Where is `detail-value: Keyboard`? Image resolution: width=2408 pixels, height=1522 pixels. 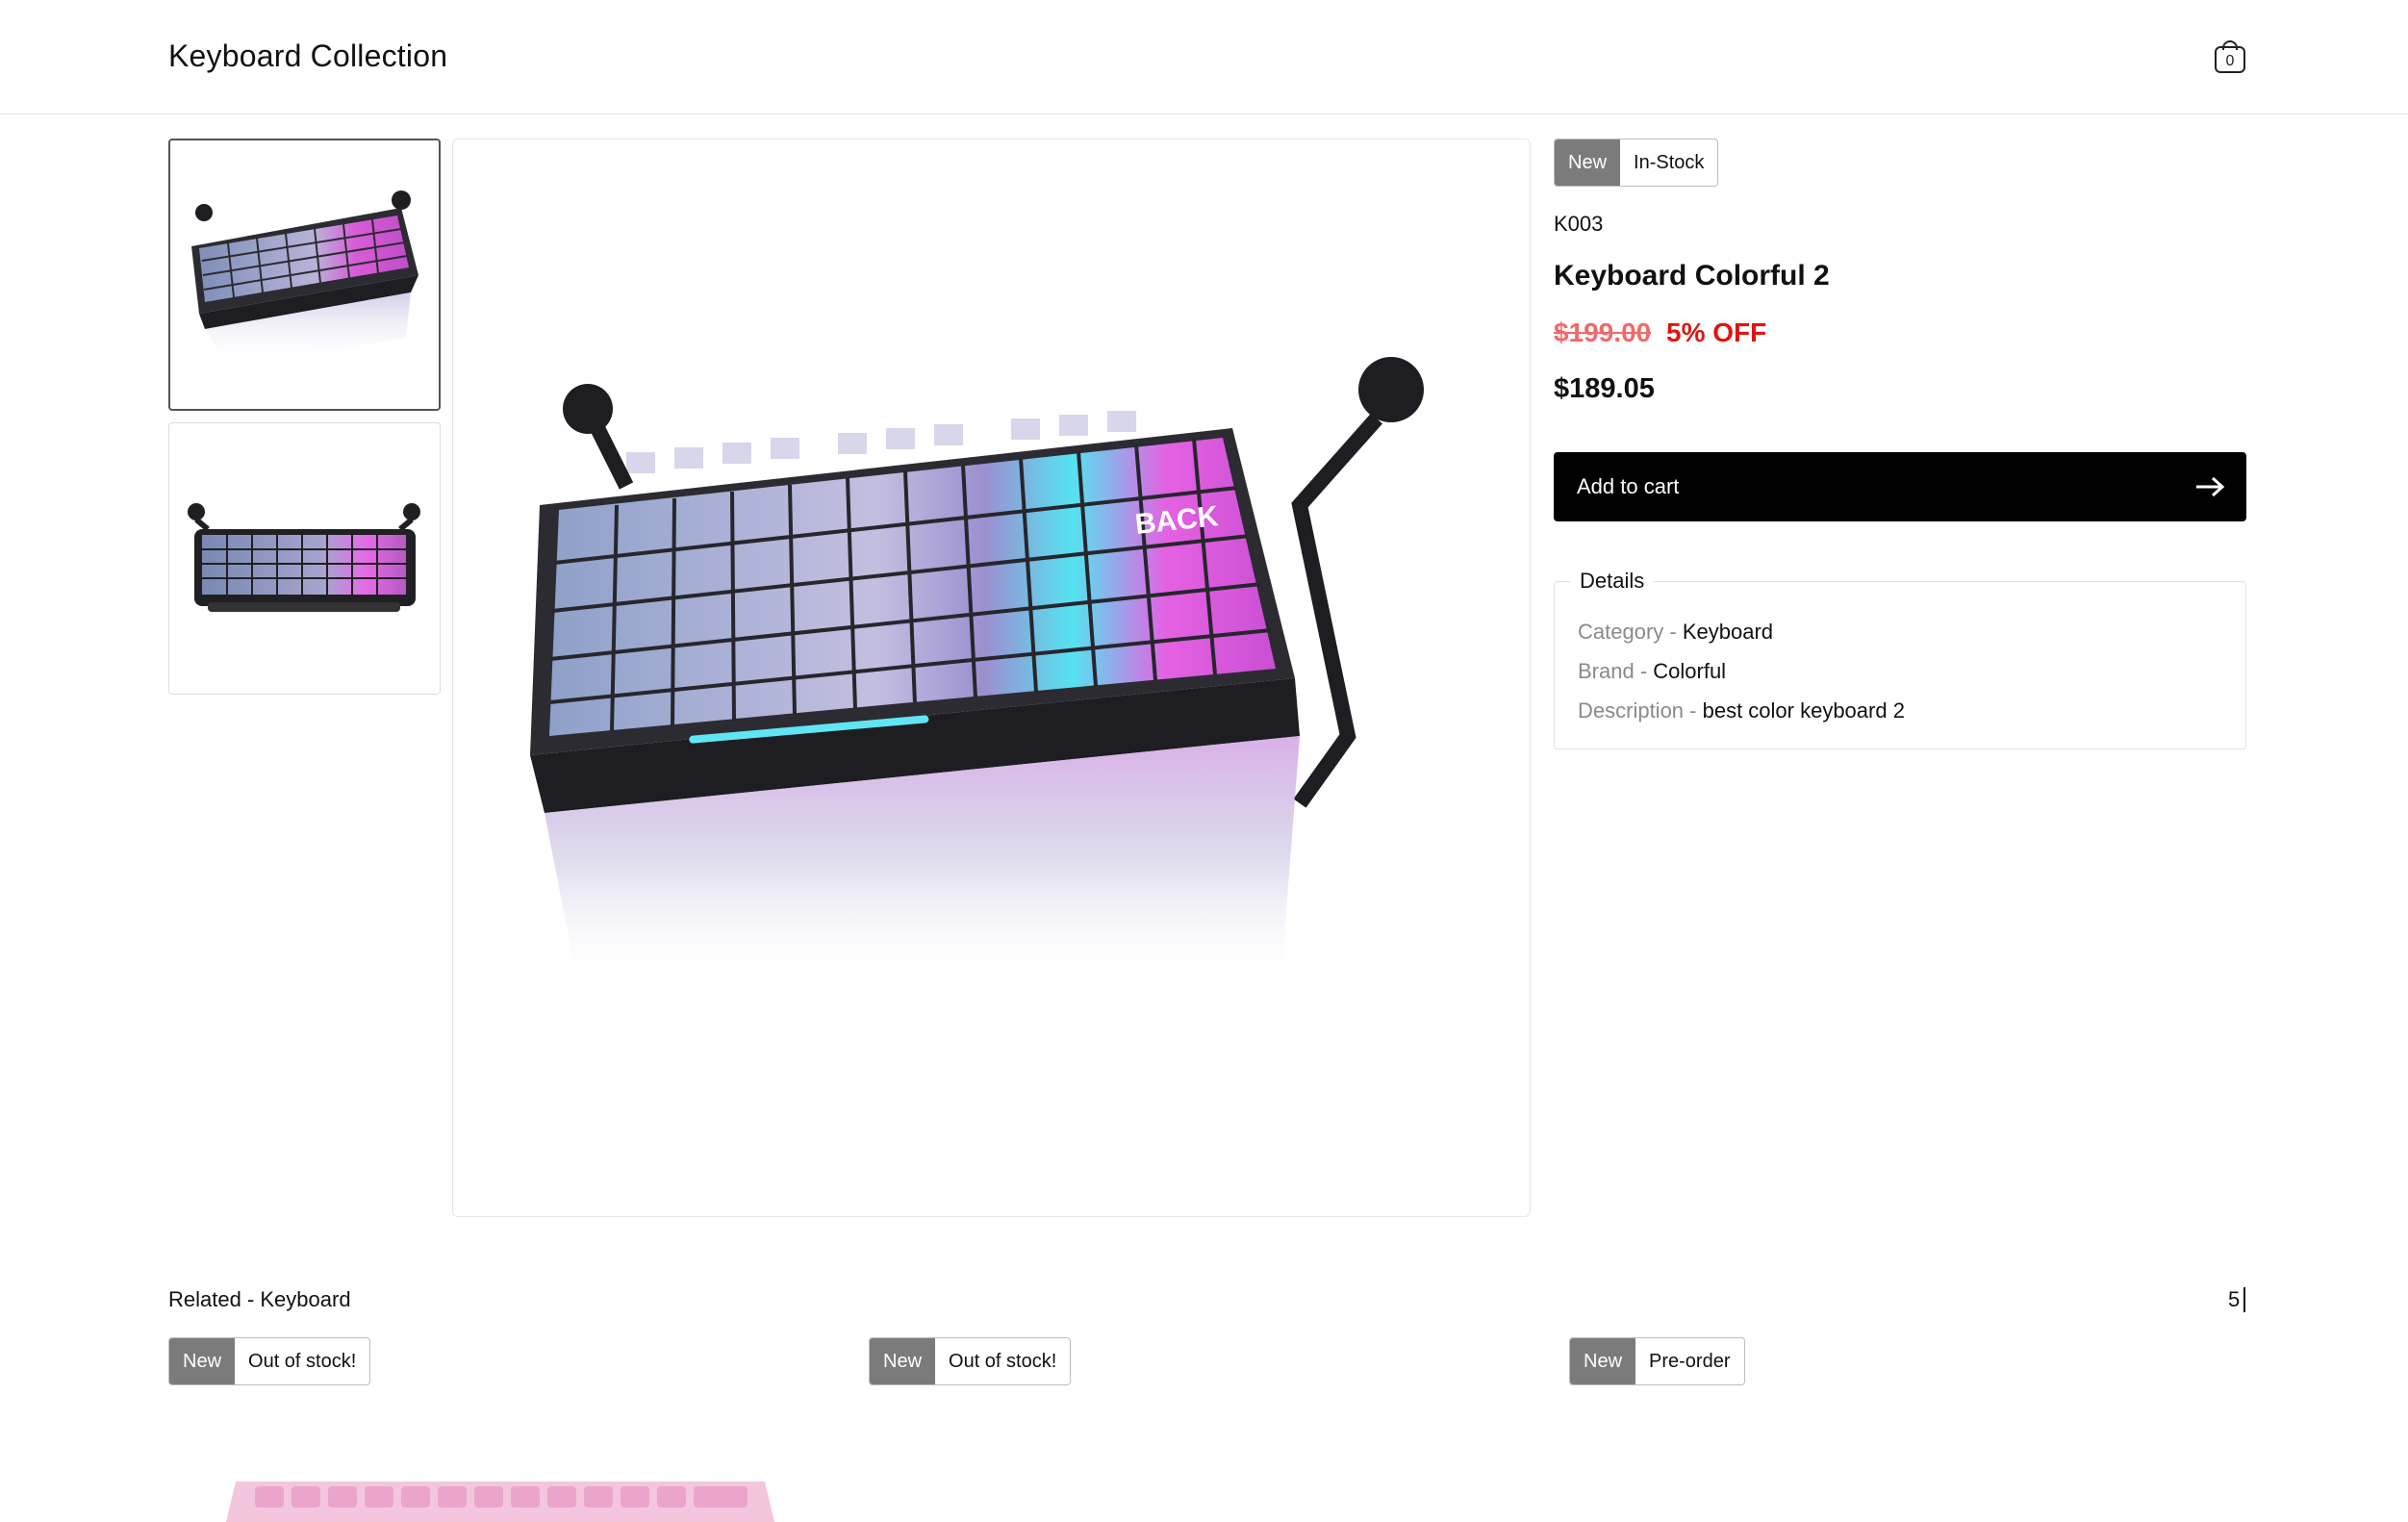 detail-value: Keyboard is located at coordinates (1728, 632).